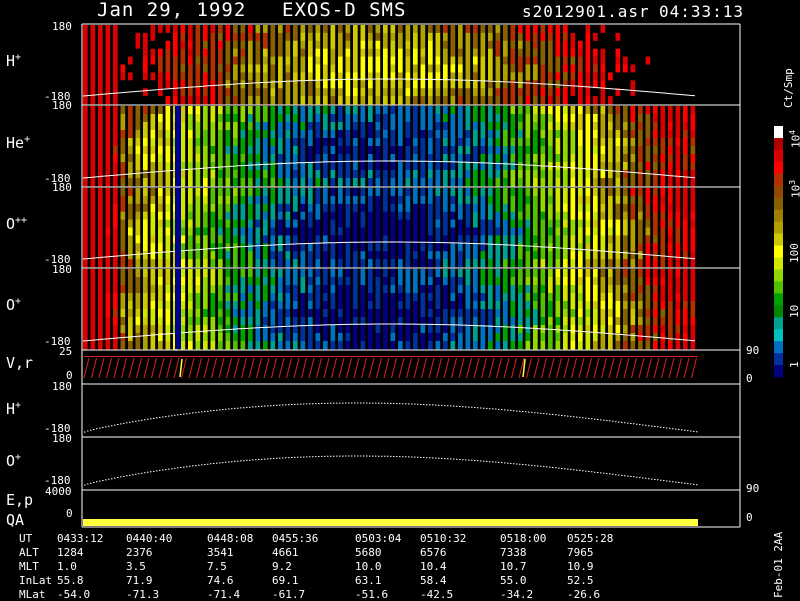 The height and width of the screenshot is (601, 800). What do you see at coordinates (580, 566) in the screenshot?
I see `footer-cell: 10.9` at bounding box center [580, 566].